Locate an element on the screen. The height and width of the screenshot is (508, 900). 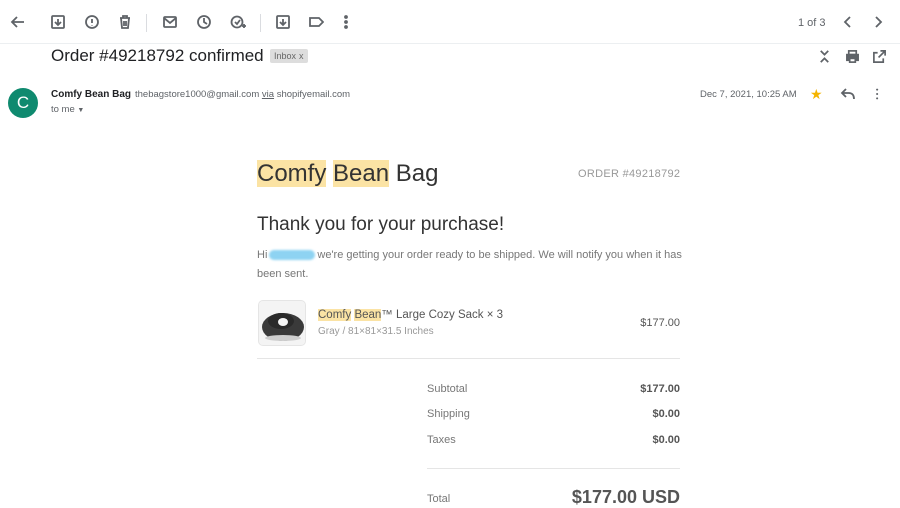
prev-message-icon is located at coordinates (848, 22).